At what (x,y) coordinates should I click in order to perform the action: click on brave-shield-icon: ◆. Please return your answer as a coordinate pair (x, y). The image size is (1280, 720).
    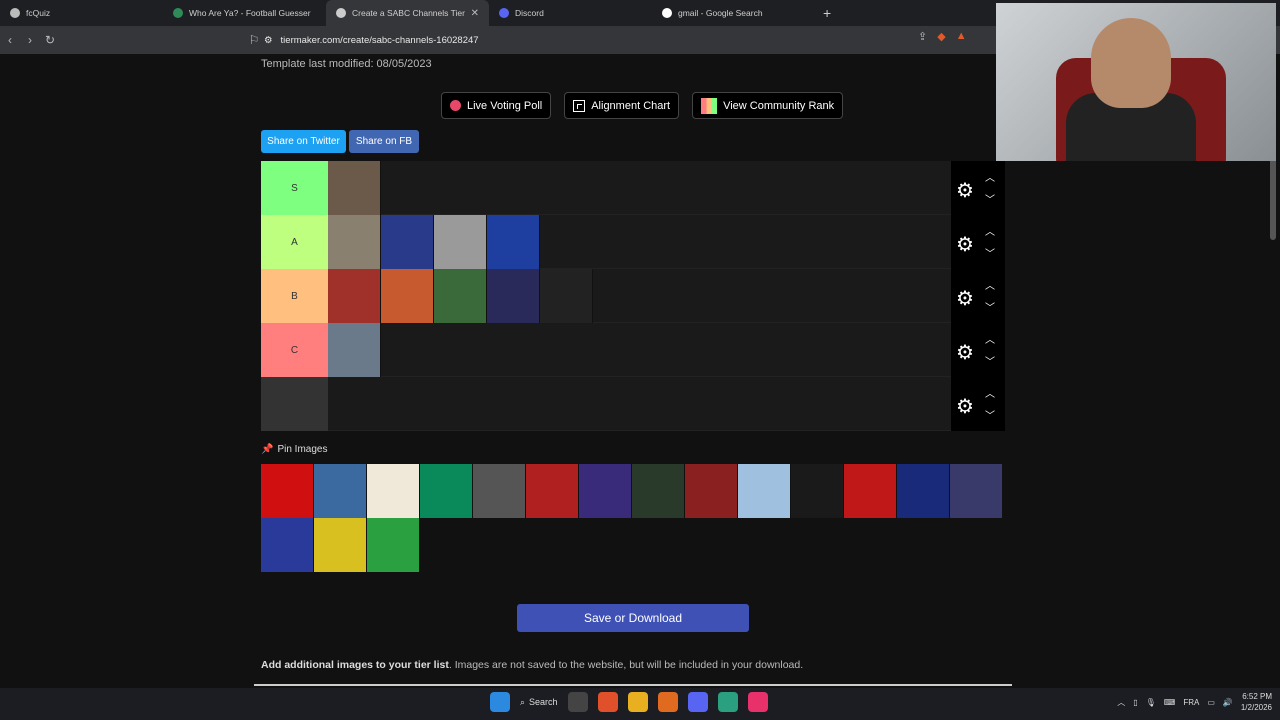
    Looking at the image, I should click on (941, 36).